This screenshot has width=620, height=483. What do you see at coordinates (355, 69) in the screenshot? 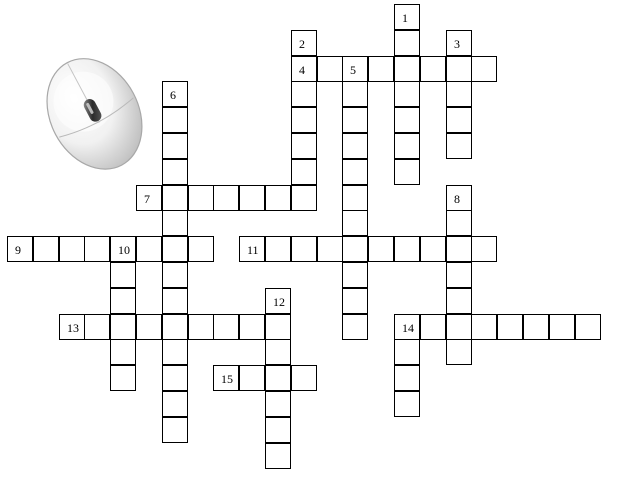
I see `crossword-cell: 5` at bounding box center [355, 69].